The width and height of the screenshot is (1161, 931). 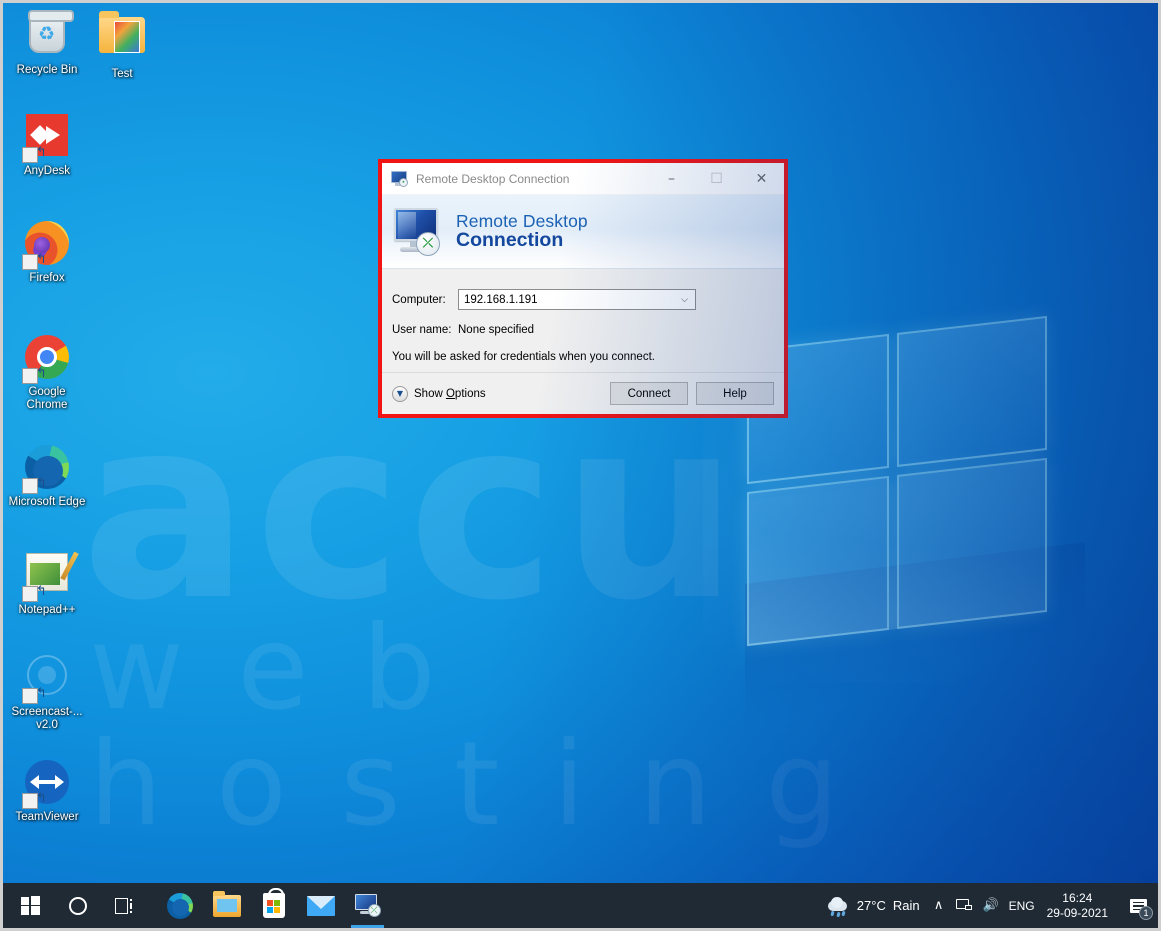 I want to click on maximize-button: ☐, so click(x=716, y=178).